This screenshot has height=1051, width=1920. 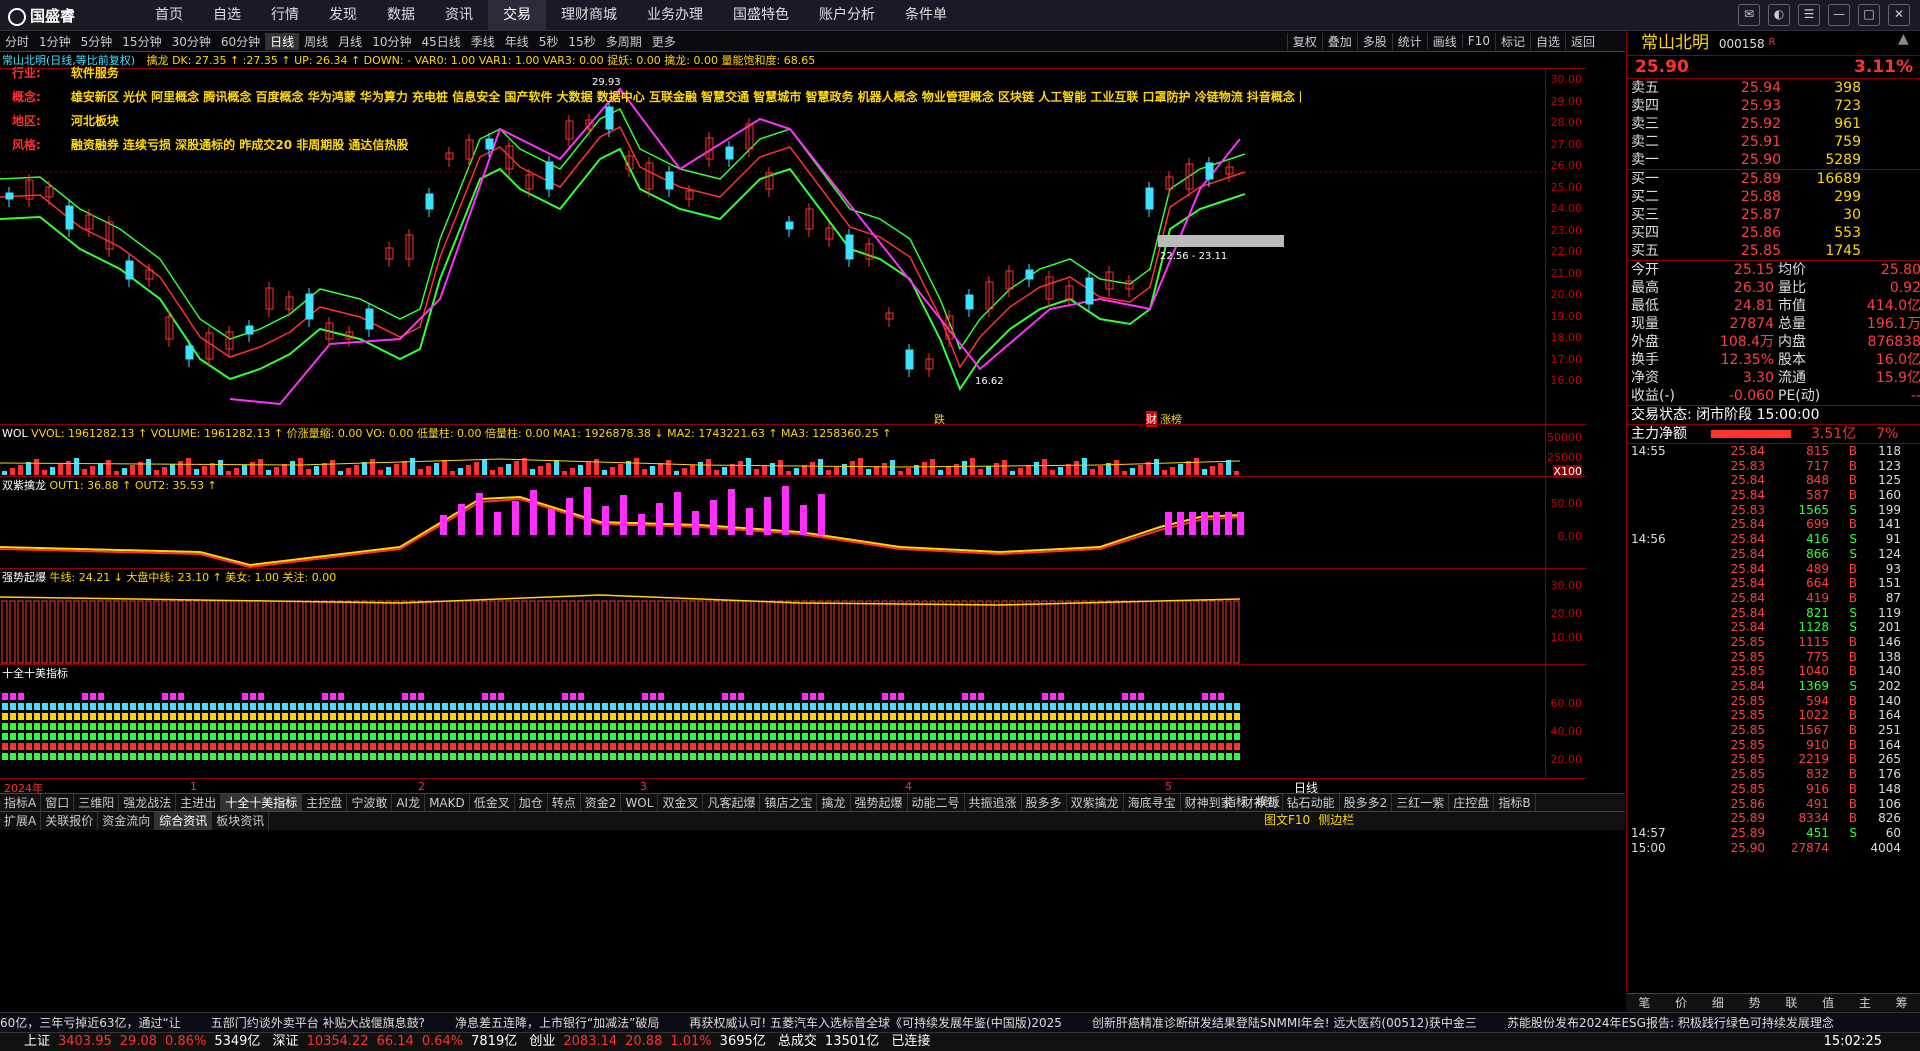 I want to click on indicator-tab-16: 凡客起爆, so click(x=732, y=803).